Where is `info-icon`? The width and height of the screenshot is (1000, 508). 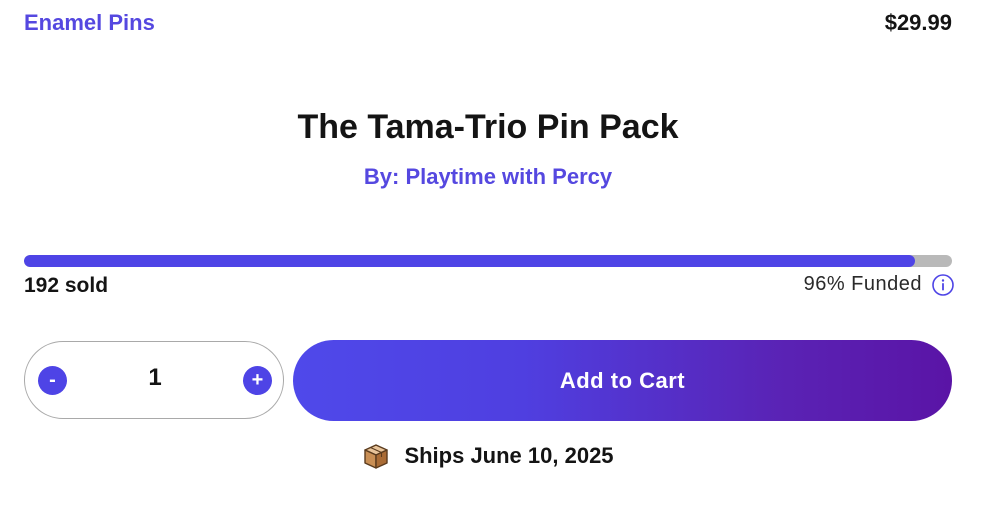
info-icon is located at coordinates (943, 284).